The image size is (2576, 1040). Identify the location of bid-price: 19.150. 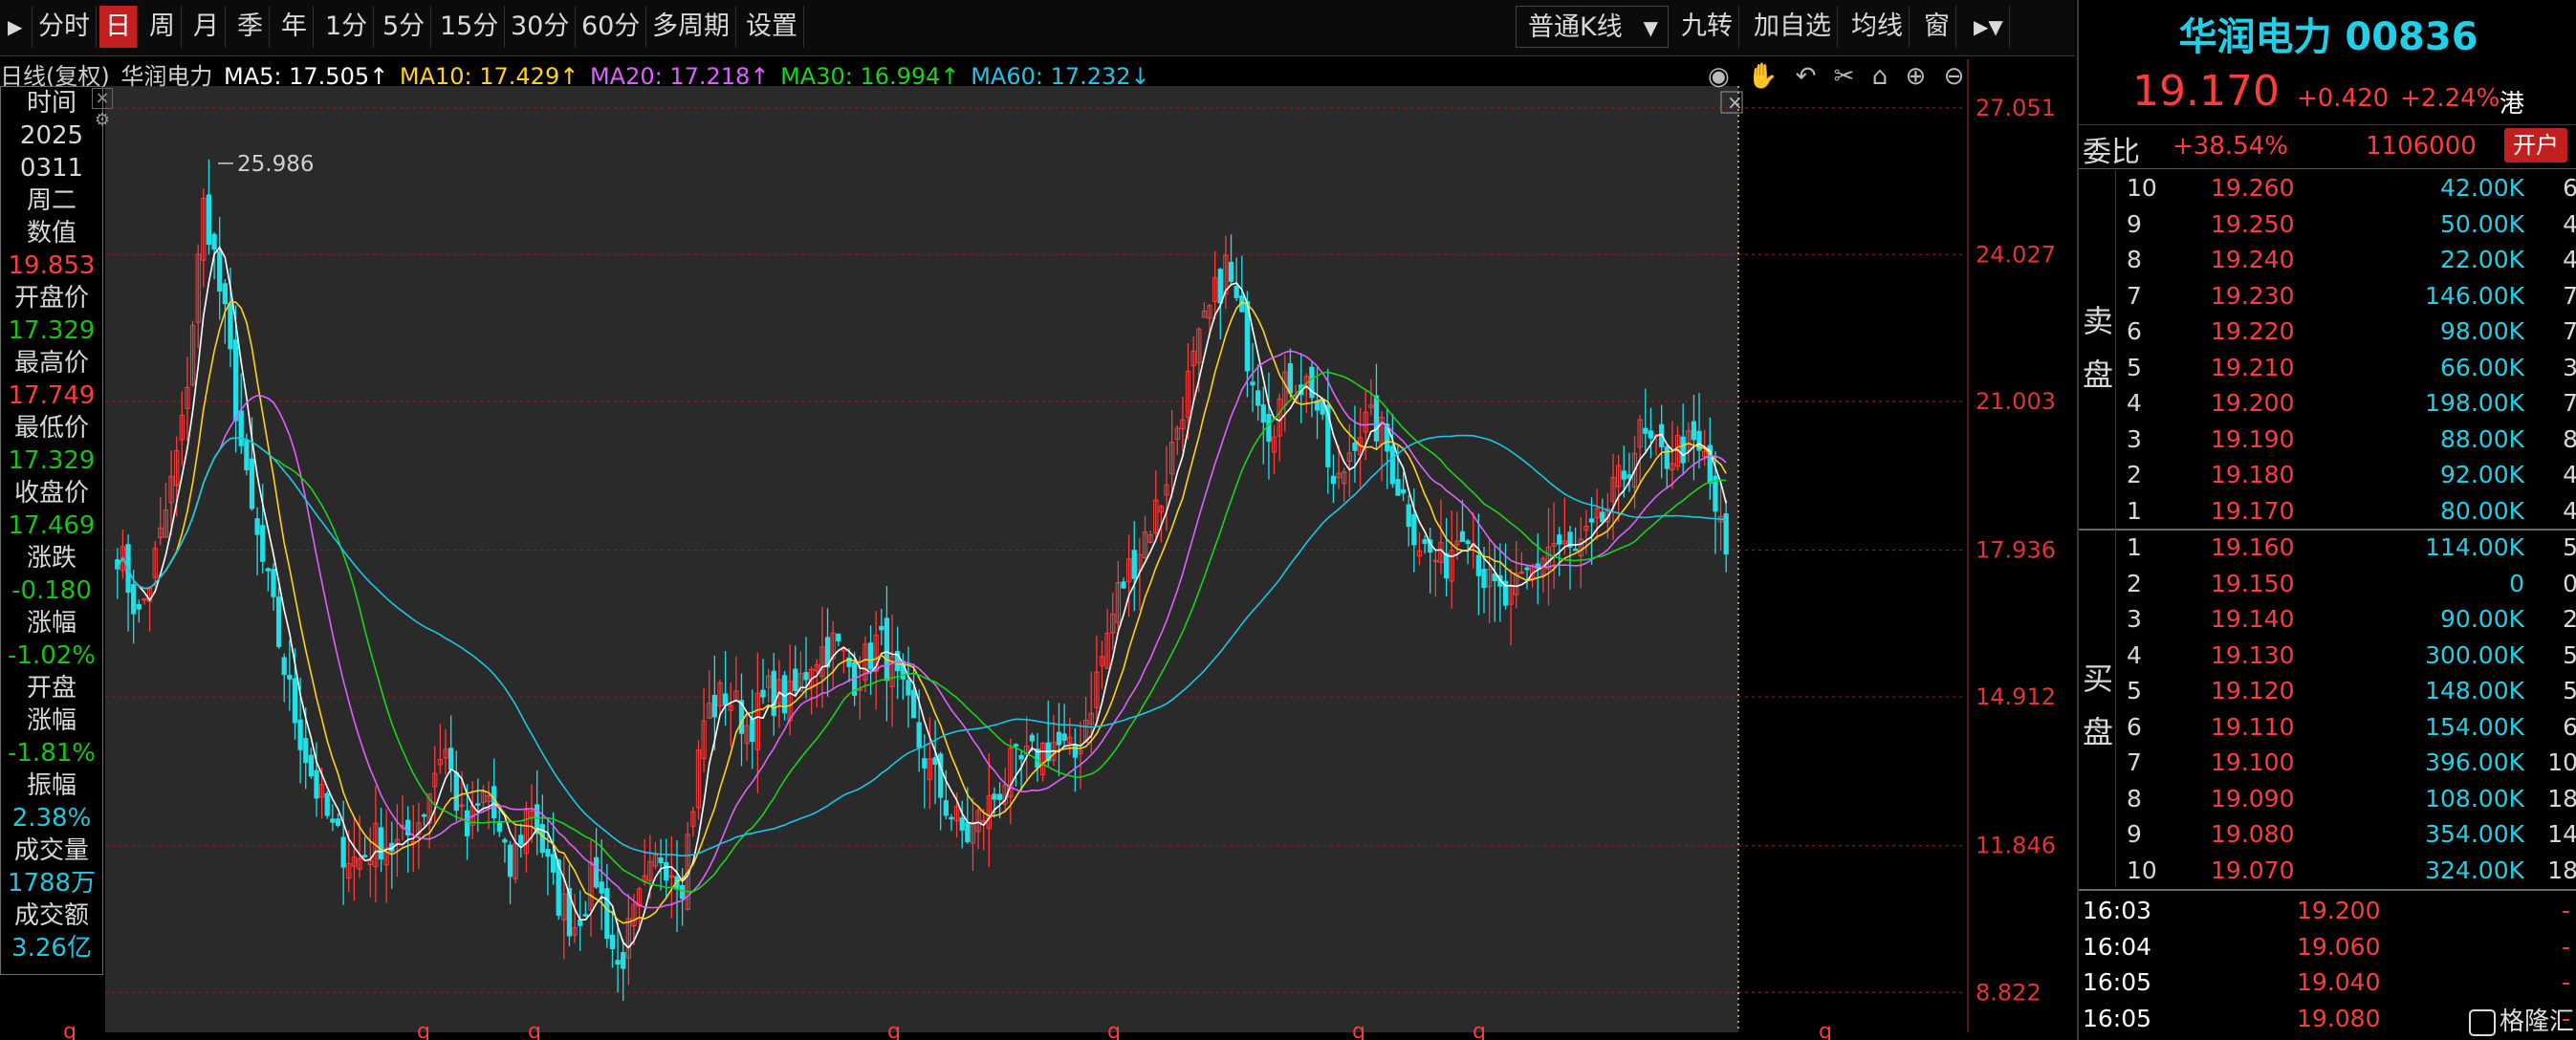
(2253, 583).